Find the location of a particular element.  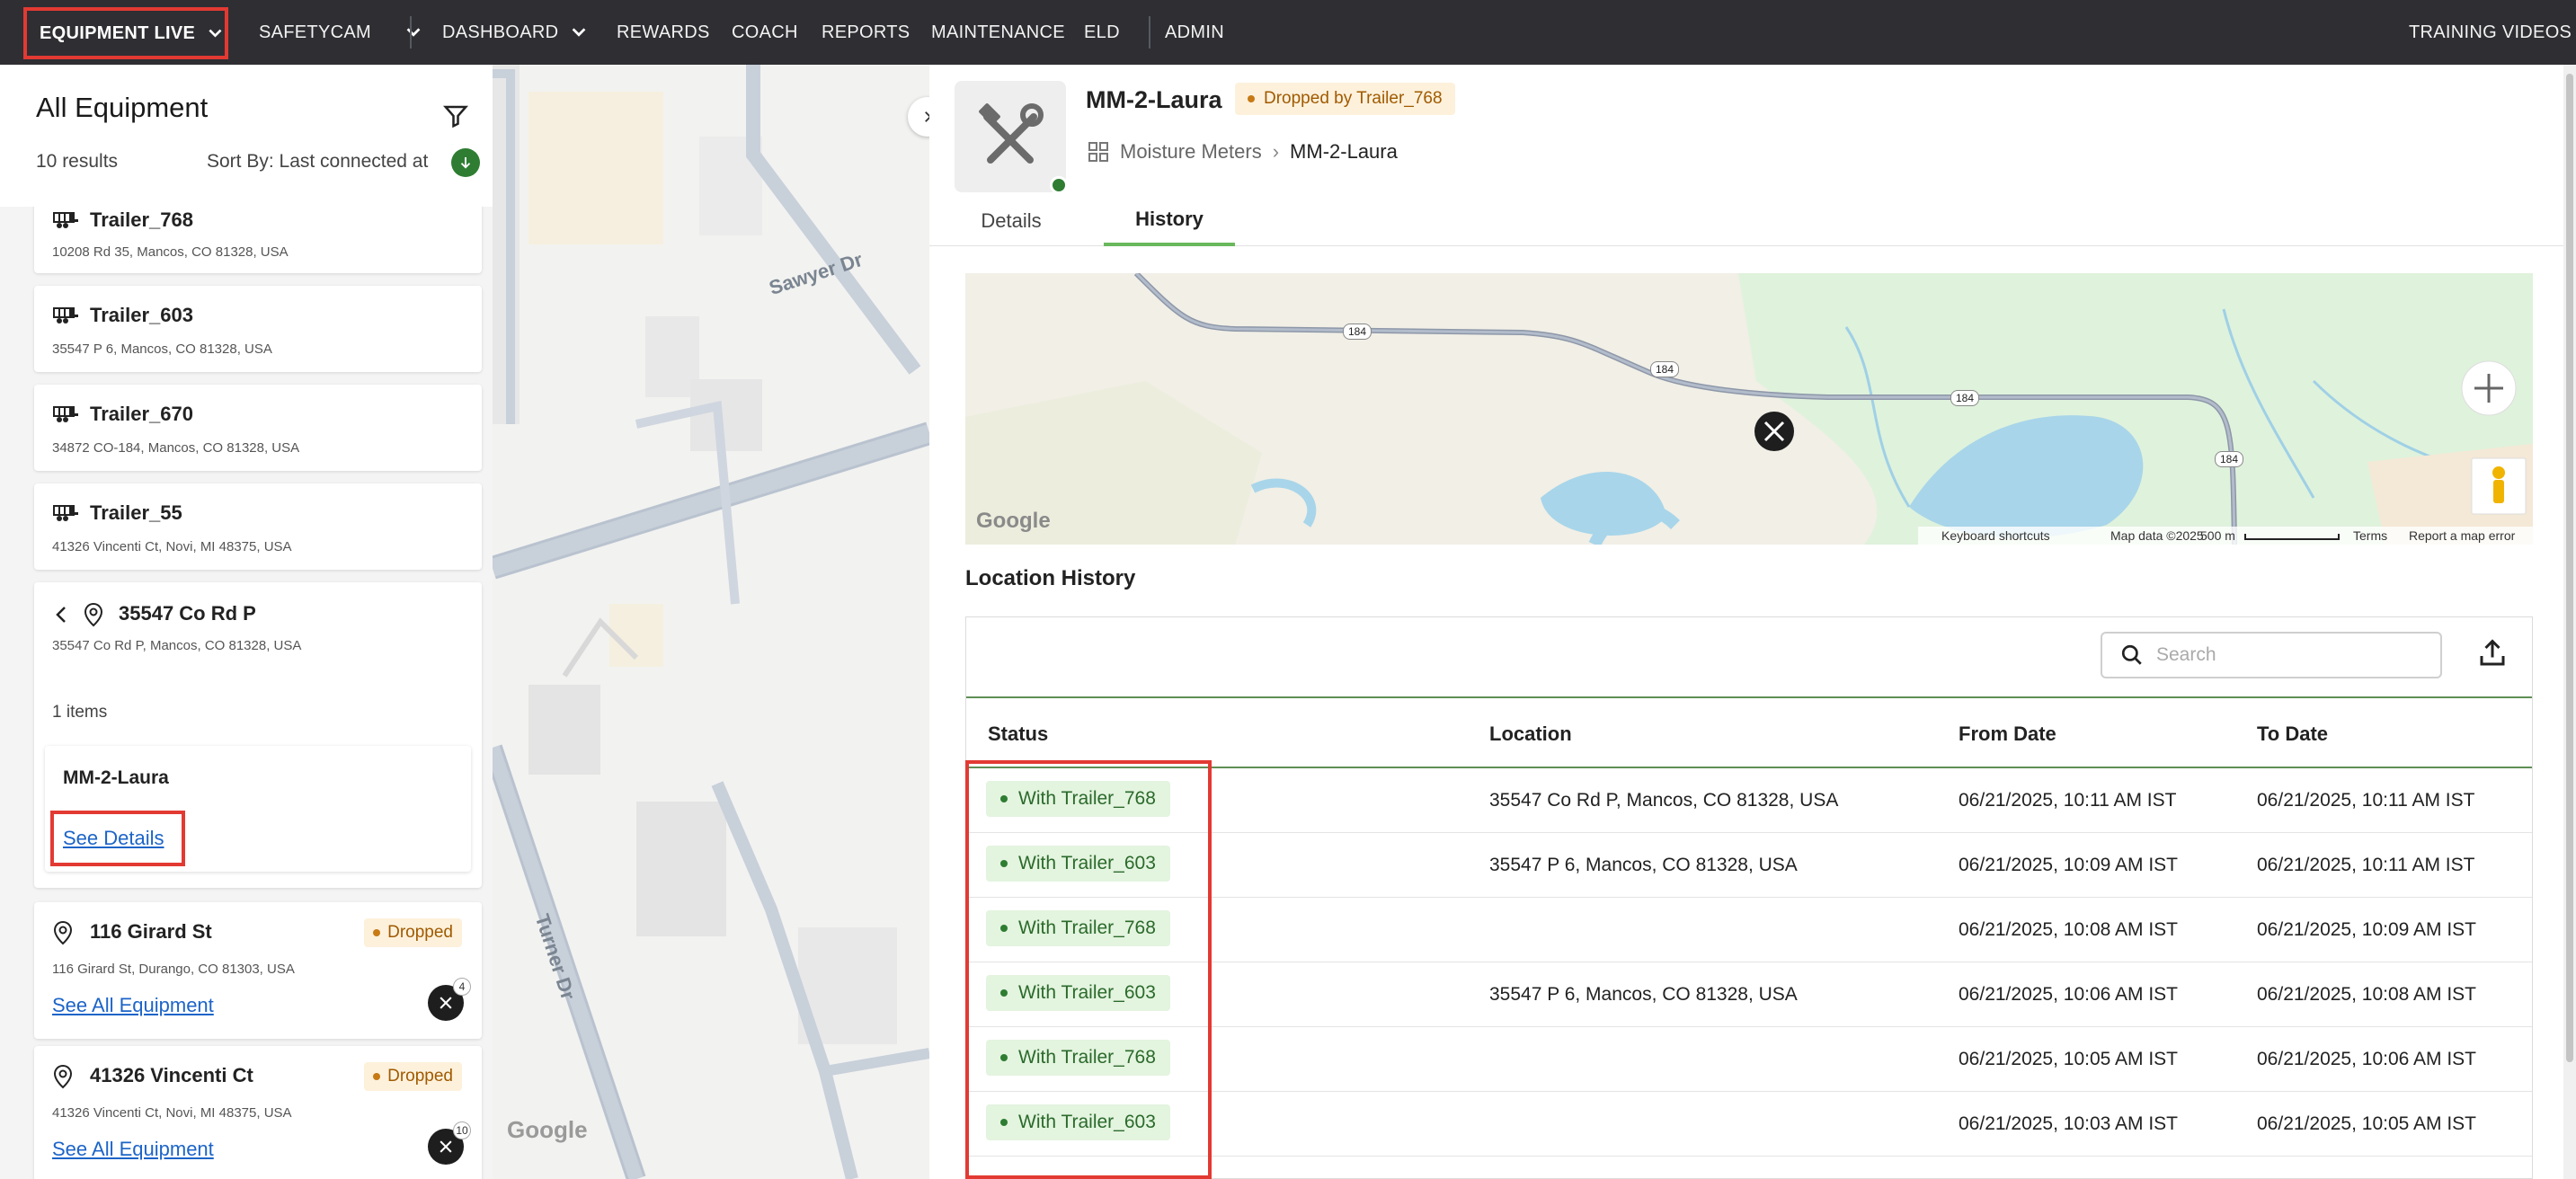

column-header-from-date: From Date is located at coordinates (2007, 734).